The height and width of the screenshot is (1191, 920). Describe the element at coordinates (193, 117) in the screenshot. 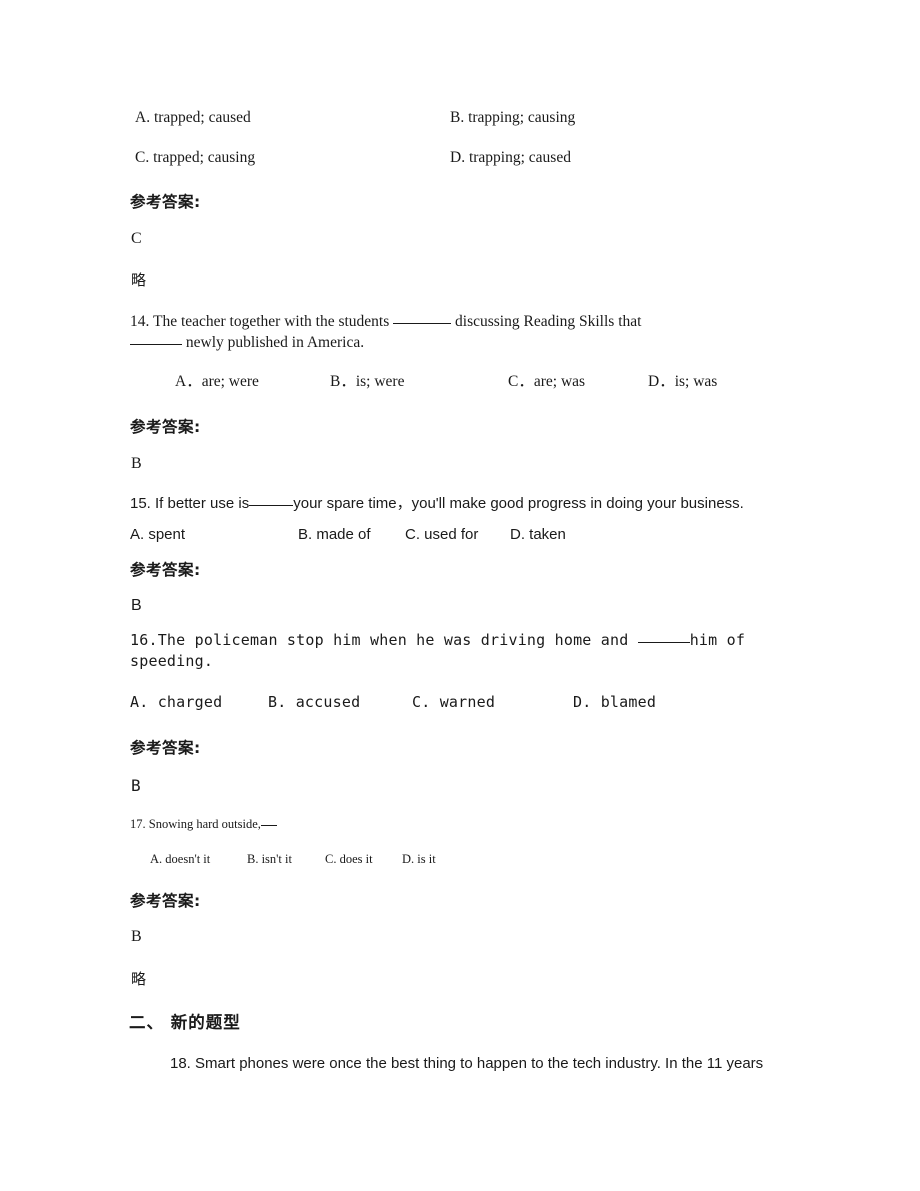

I see `option-a: A. trapped; caused` at that location.